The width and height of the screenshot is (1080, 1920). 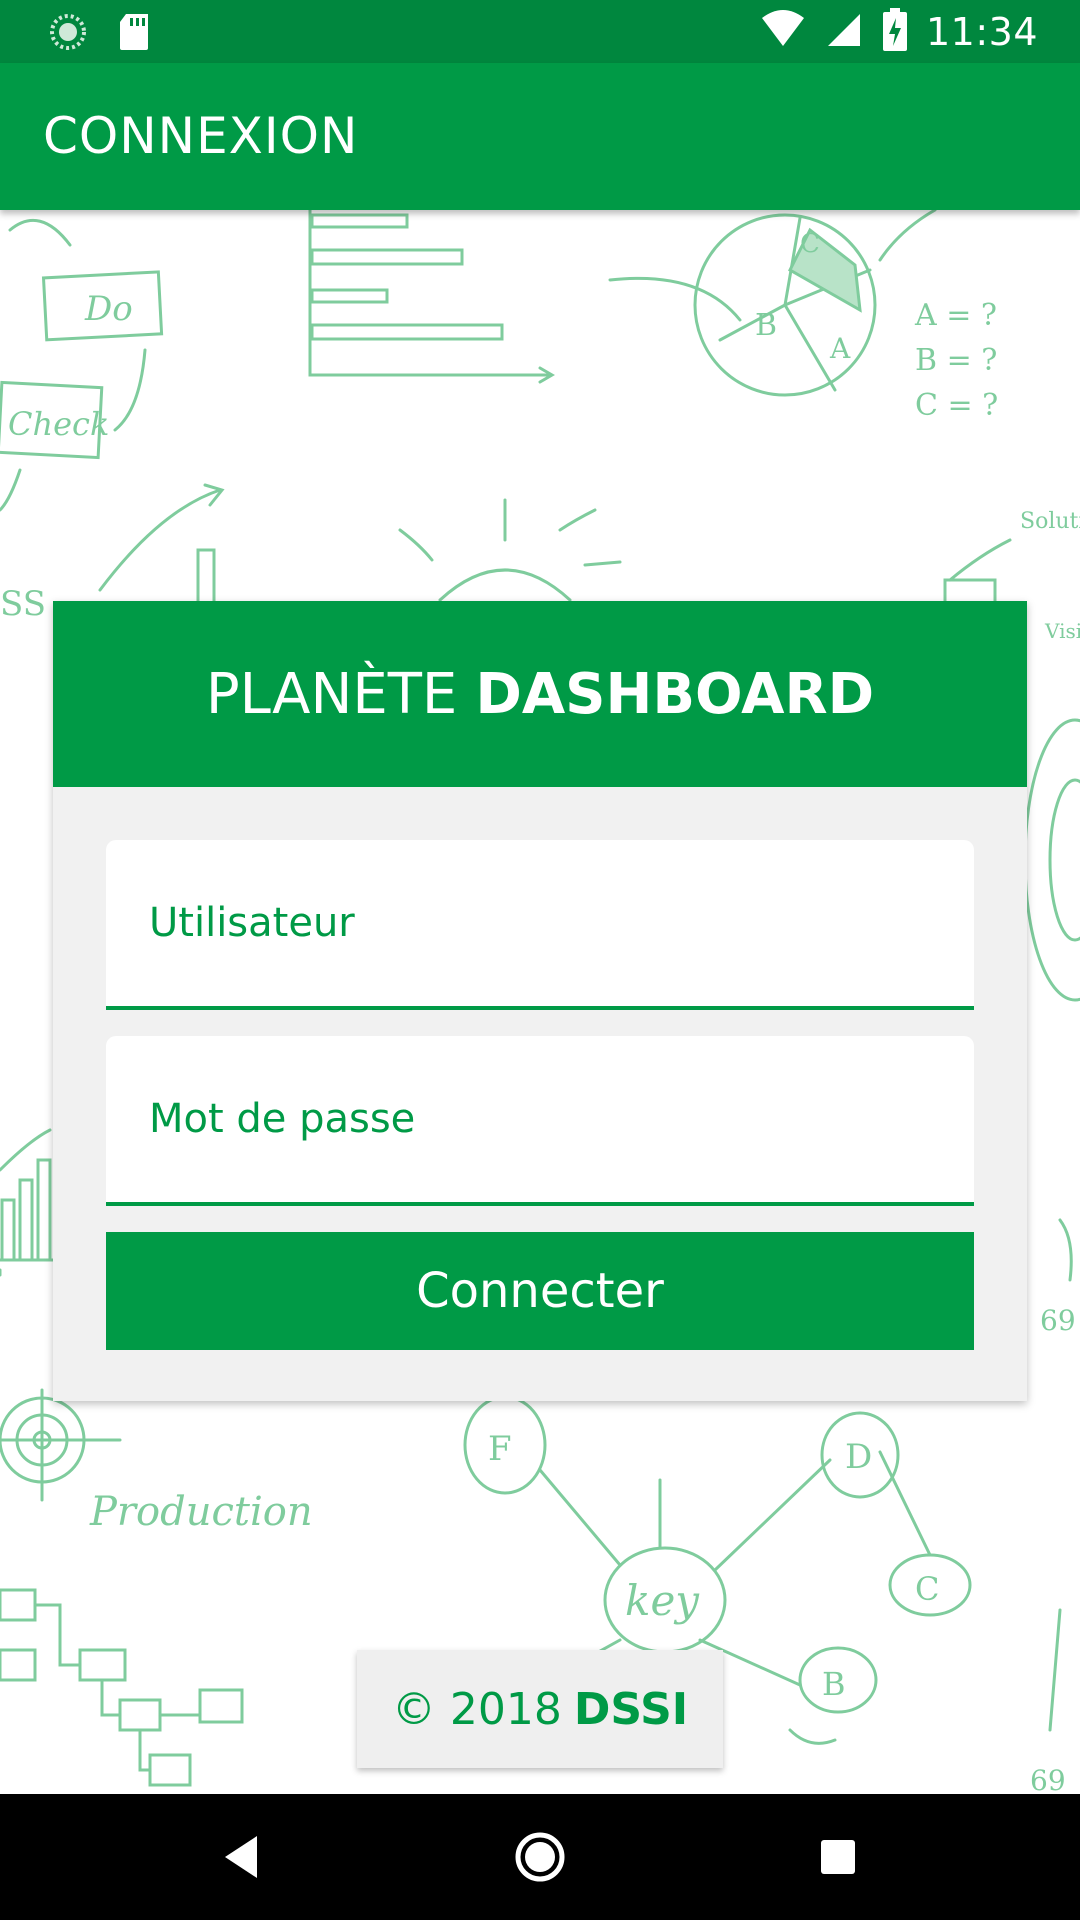 What do you see at coordinates (1062, 631) in the screenshot?
I see `svg-text: Visi` at bounding box center [1062, 631].